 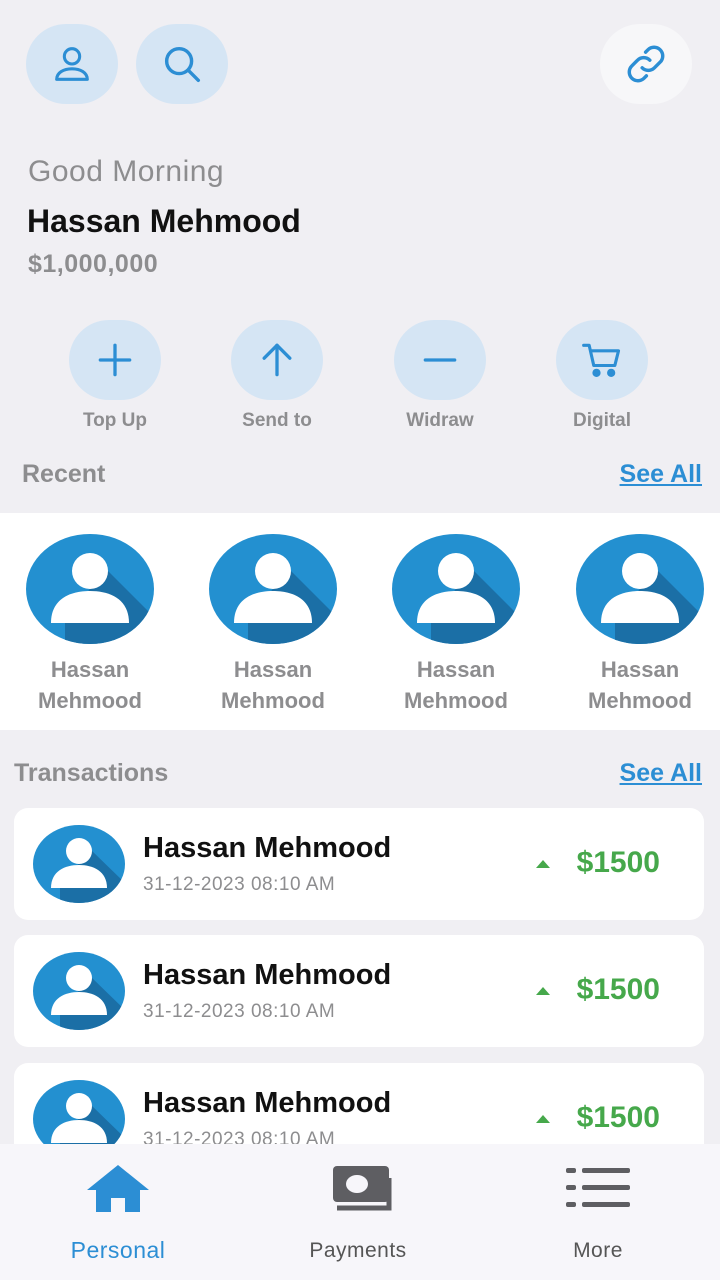 I want to click on nav-more: More, so click(x=598, y=1212).